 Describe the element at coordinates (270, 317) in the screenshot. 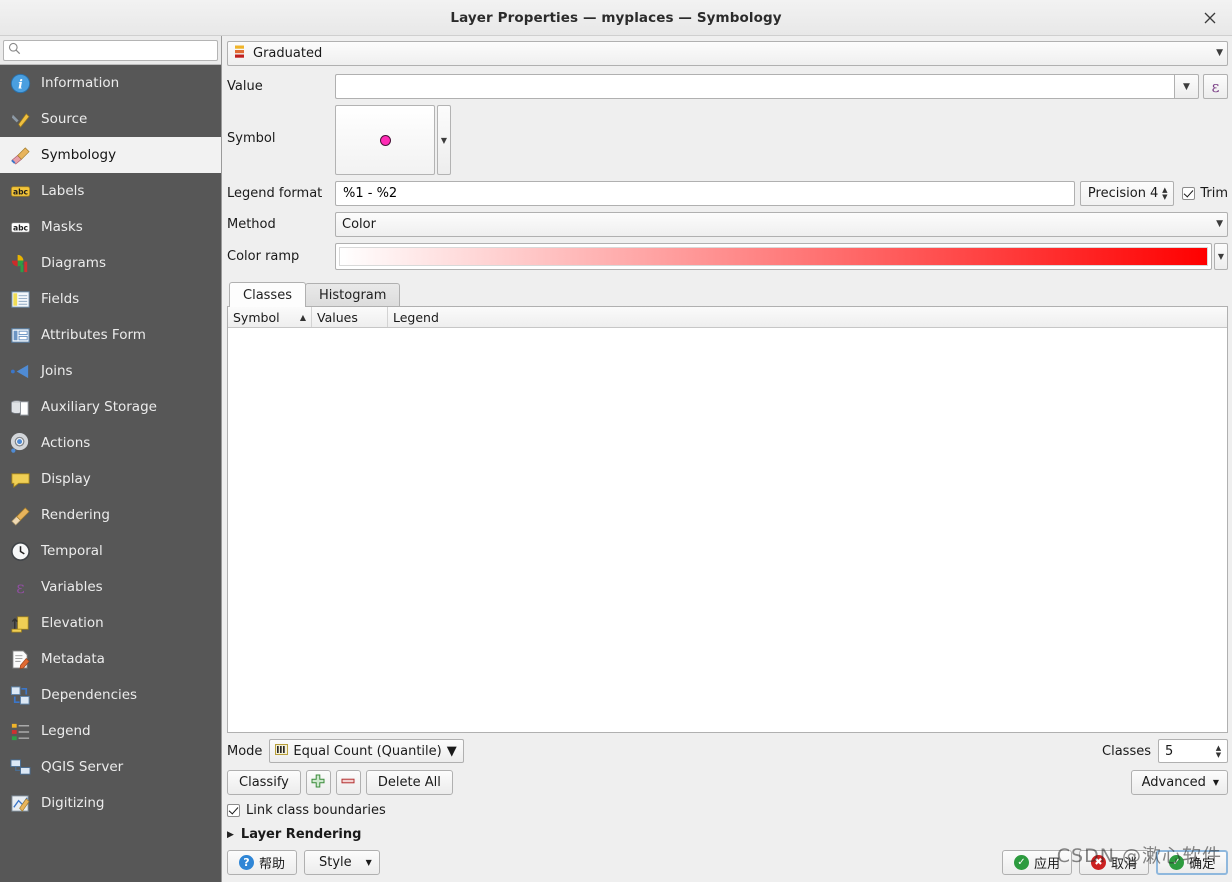

I see `column-header-symbol: Symbol ▲` at that location.